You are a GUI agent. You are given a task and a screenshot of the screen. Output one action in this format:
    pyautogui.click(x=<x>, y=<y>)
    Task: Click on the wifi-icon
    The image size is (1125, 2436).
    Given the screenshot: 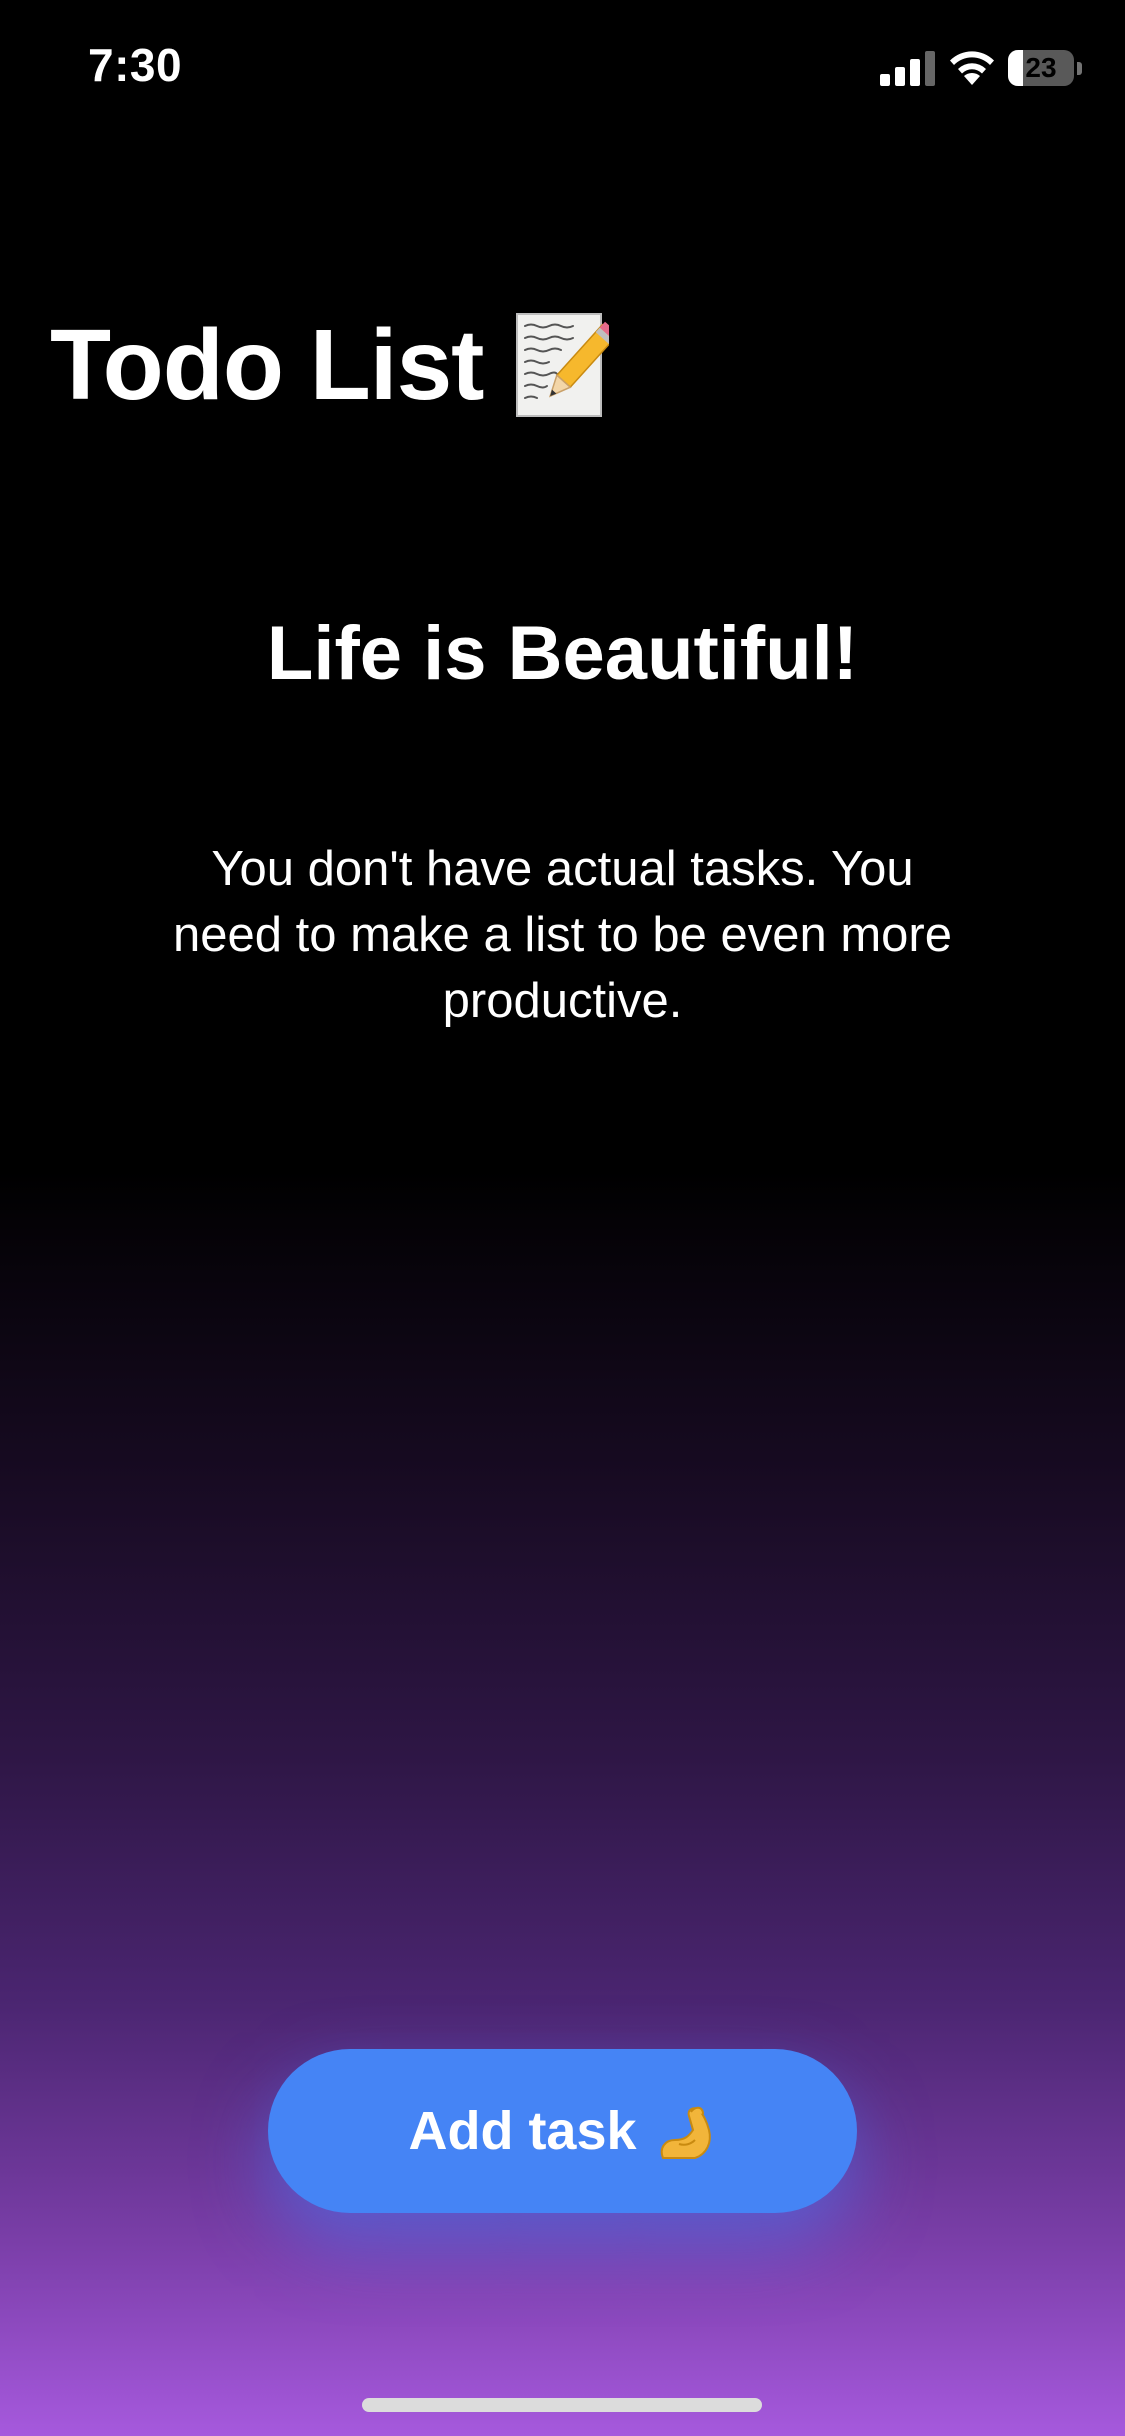 What is the action you would take?
    pyautogui.click(x=972, y=68)
    